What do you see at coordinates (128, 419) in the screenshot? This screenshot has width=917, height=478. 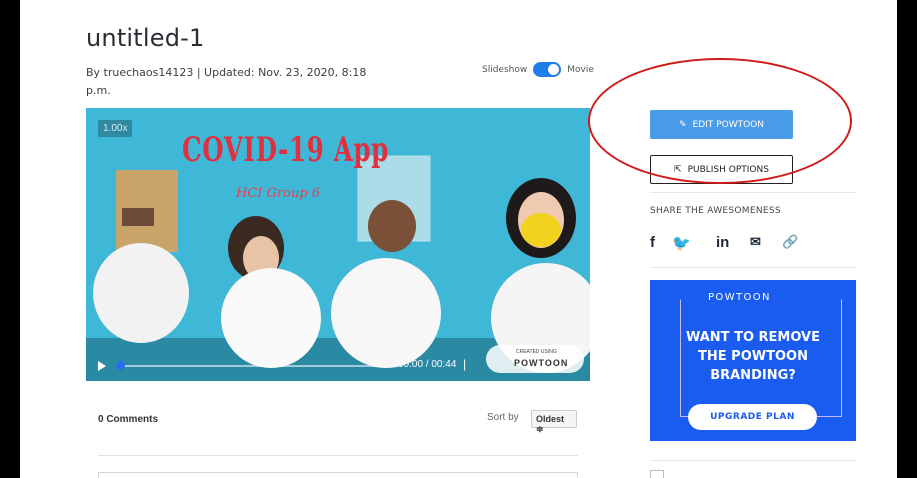 I see `comments-count: 0 Comments` at bounding box center [128, 419].